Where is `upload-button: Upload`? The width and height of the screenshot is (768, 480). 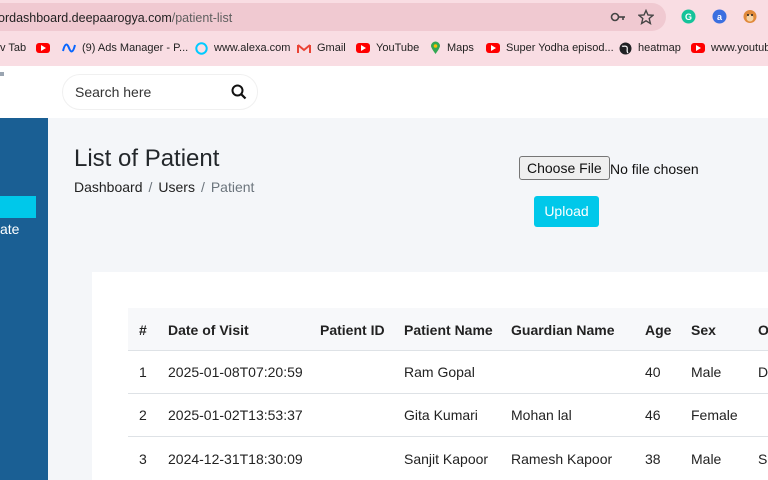 upload-button: Upload is located at coordinates (566, 211).